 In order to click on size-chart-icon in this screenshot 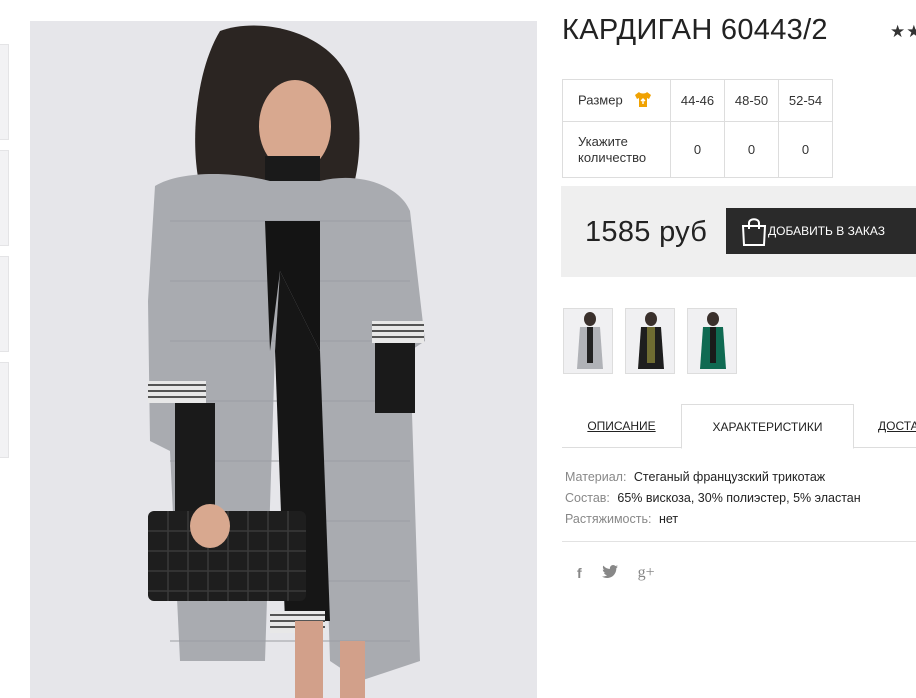, I will do `click(643, 101)`.